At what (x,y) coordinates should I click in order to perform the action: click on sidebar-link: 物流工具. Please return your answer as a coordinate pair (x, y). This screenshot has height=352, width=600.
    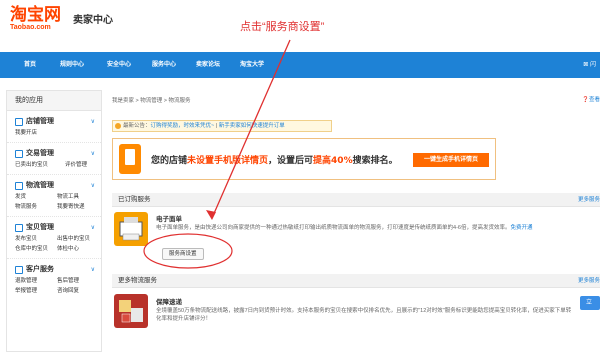
    Looking at the image, I should click on (78, 197).